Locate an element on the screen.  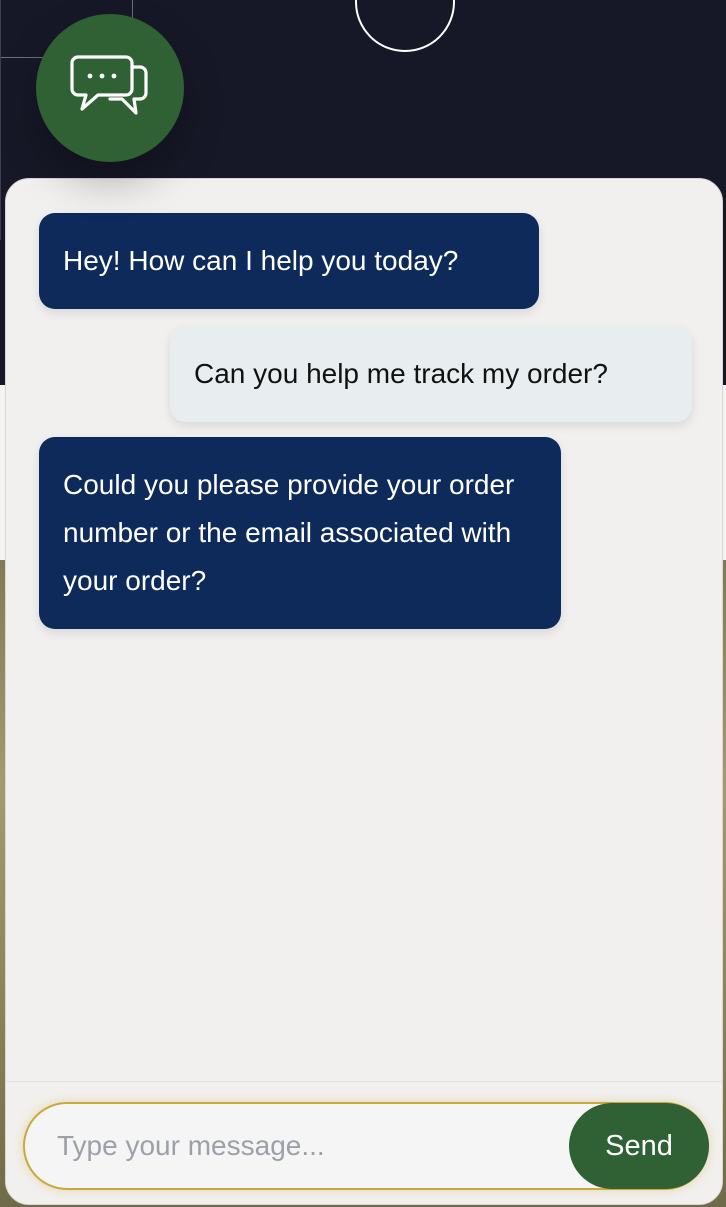
bot-message: Hey! How can I help you today? is located at coordinates (289, 261).